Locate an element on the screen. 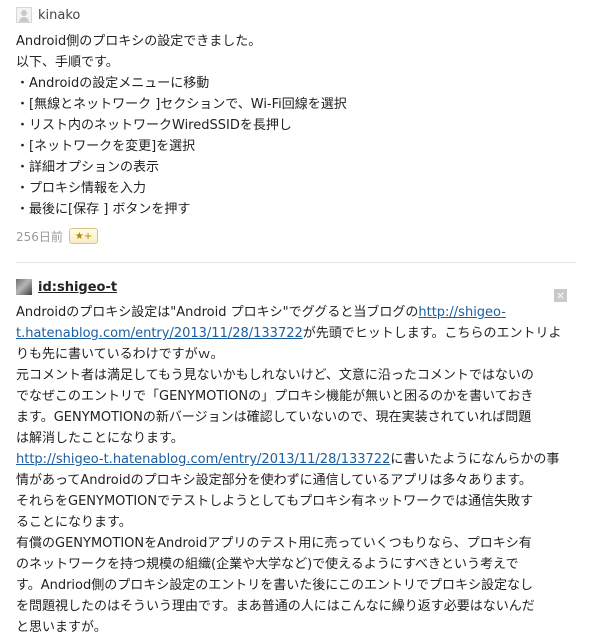  star-icon: ★+ is located at coordinates (83, 236).